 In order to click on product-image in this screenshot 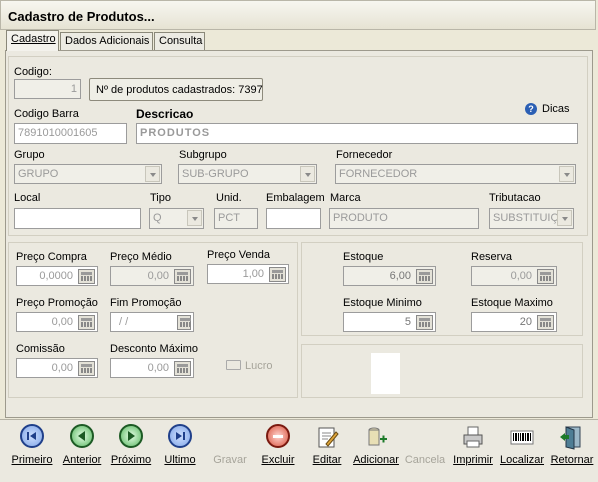, I will do `click(385, 373)`.